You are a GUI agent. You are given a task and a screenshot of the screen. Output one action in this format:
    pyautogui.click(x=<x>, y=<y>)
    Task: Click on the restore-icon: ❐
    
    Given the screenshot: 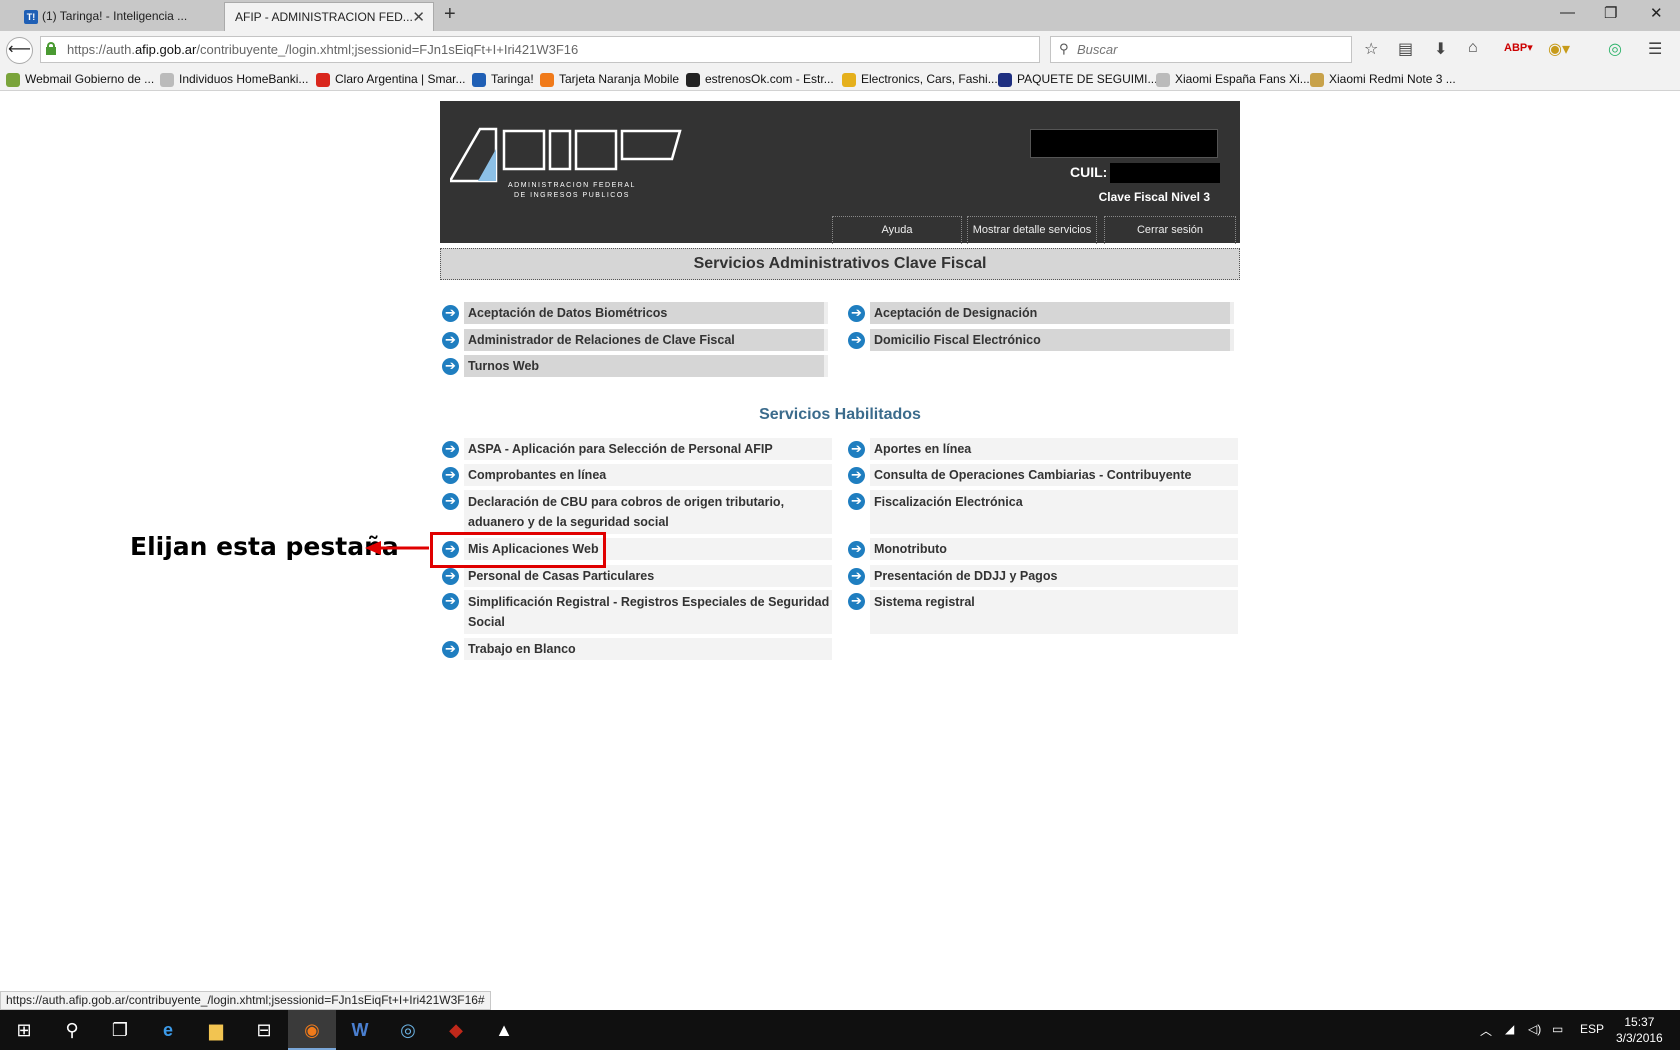 What is the action you would take?
    pyautogui.click(x=1610, y=13)
    